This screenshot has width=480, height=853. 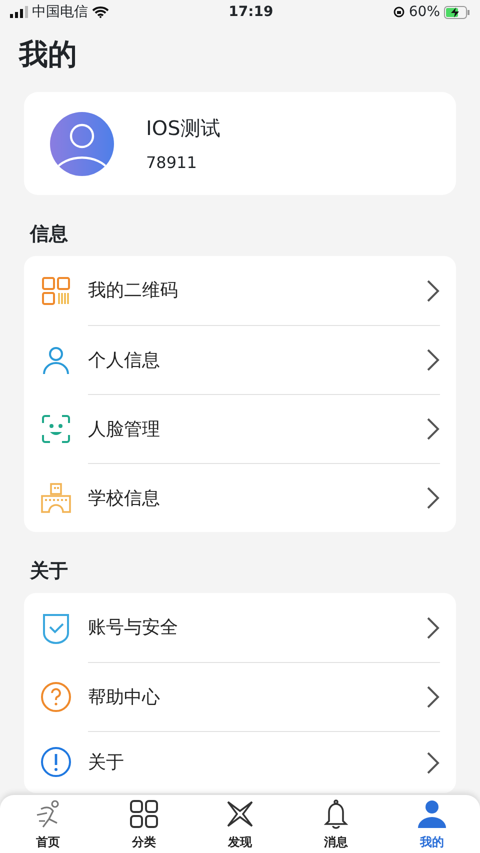 I want to click on carrier-name: 中国电信, so click(x=60, y=12).